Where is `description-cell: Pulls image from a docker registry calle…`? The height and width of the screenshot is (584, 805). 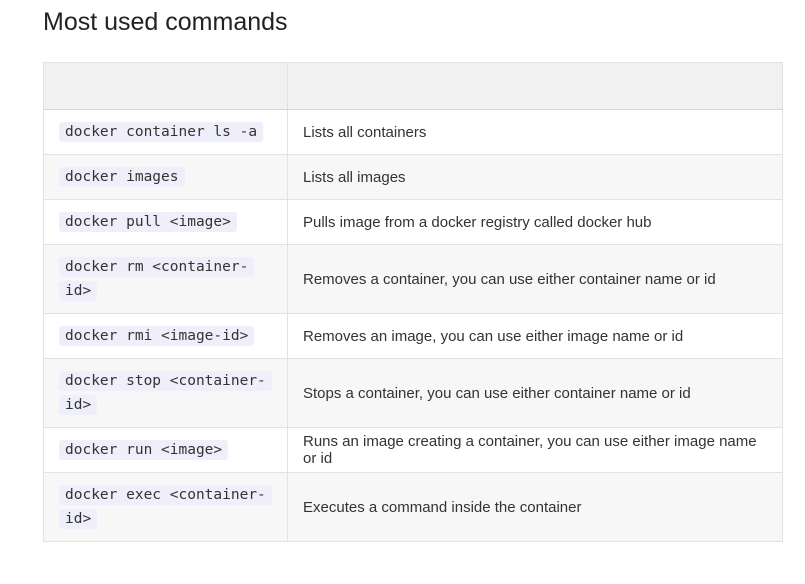 description-cell: Pulls image from a docker registry calle… is located at coordinates (535, 222).